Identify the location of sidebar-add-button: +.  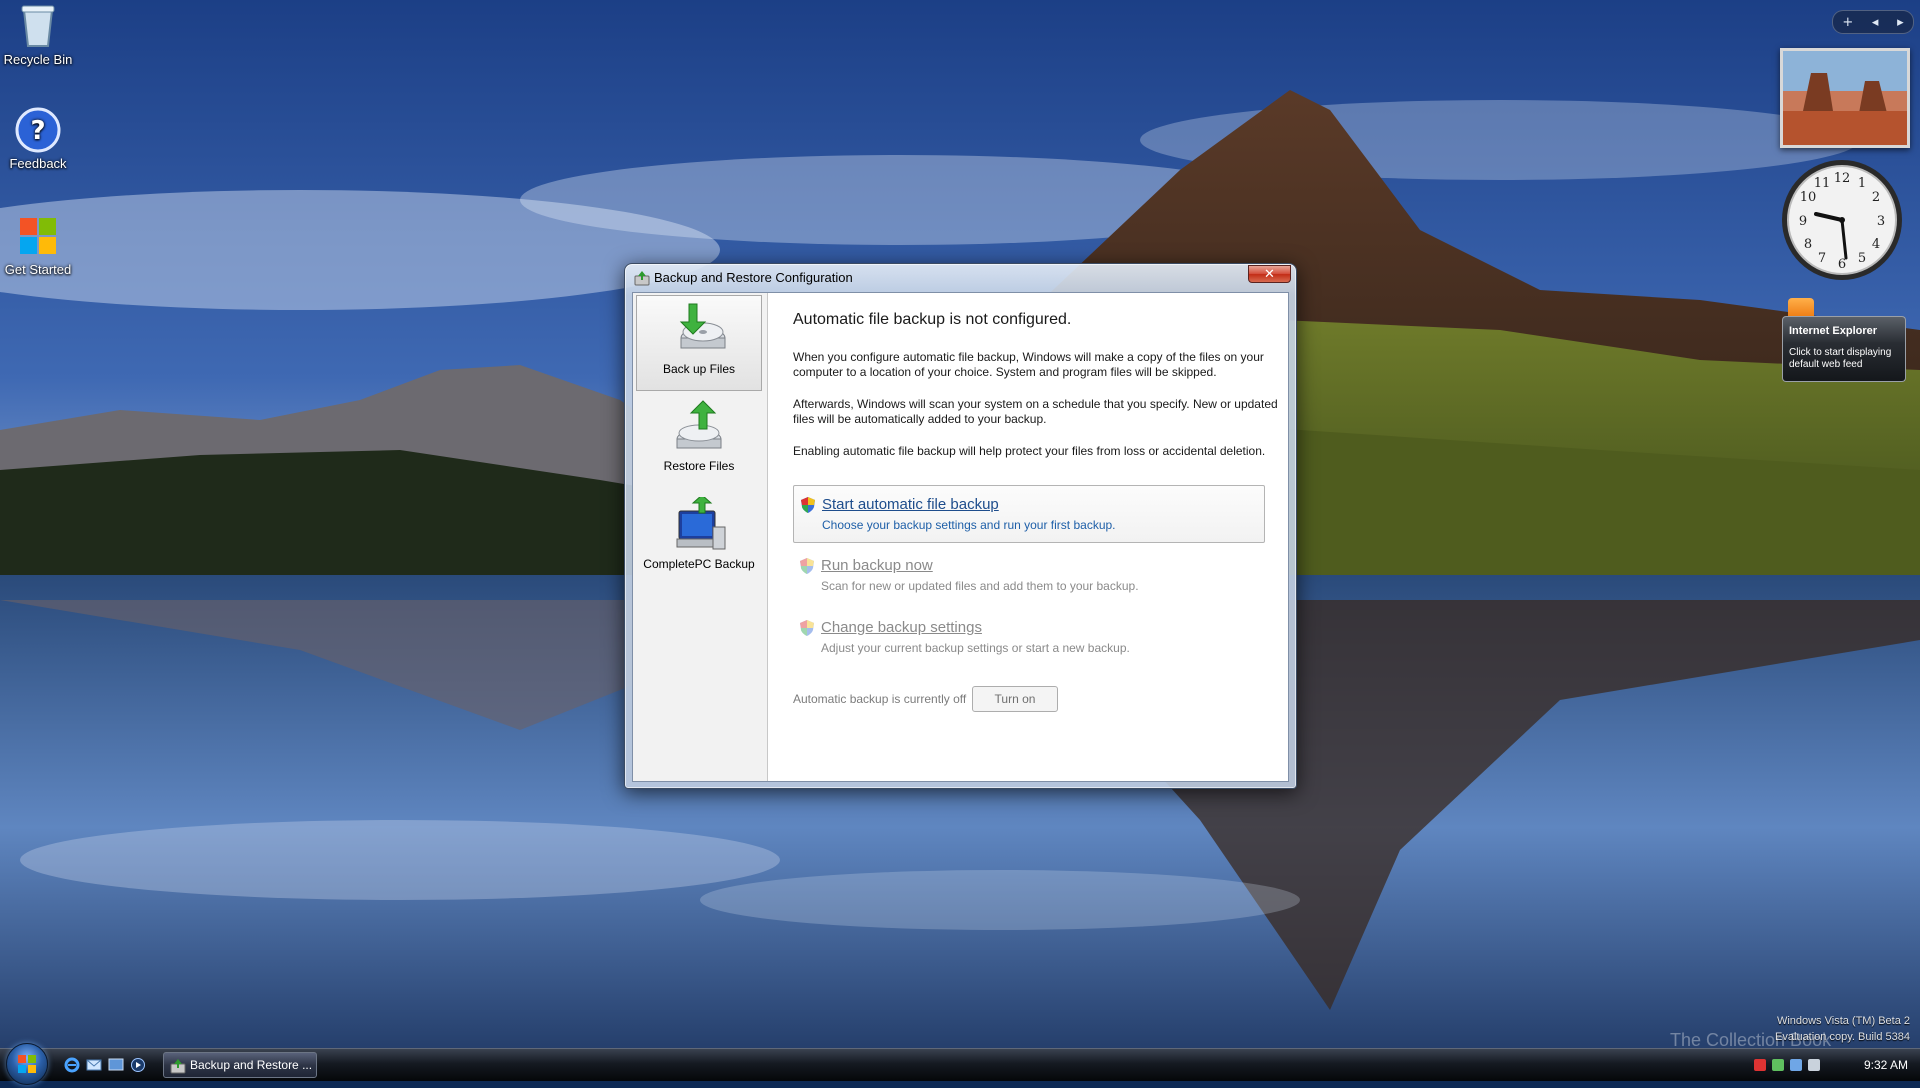
(1847, 22).